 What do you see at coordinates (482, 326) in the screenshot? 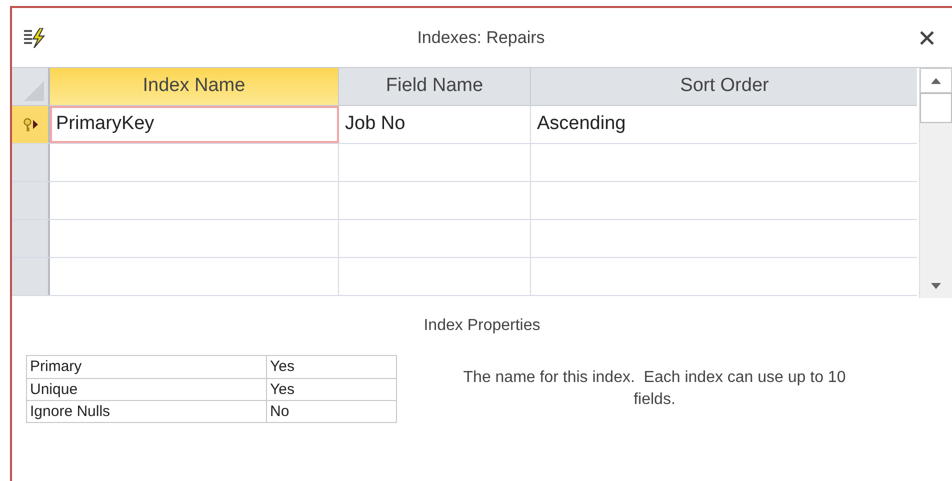
I see `section-title: Index Properties` at bounding box center [482, 326].